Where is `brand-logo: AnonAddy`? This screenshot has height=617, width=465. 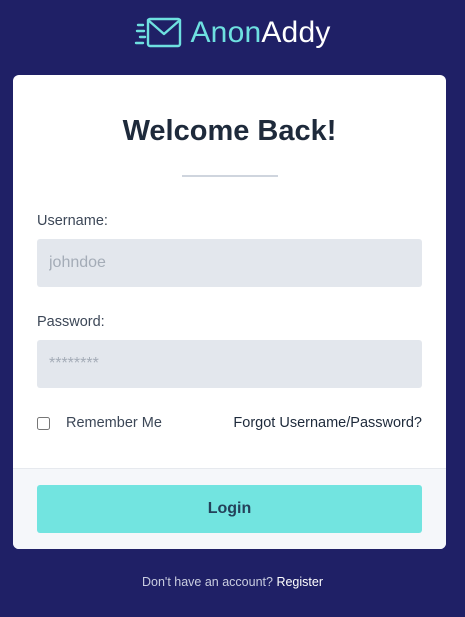 brand-logo: AnonAddy is located at coordinates (232, 33).